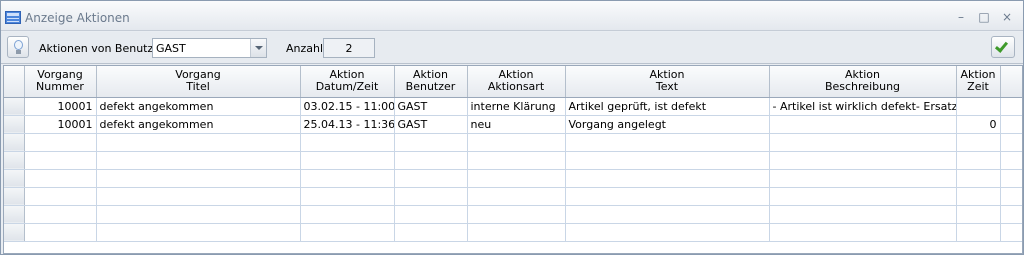 The image size is (1024, 255). I want to click on column-header: Aktion Benutzer, so click(431, 82).